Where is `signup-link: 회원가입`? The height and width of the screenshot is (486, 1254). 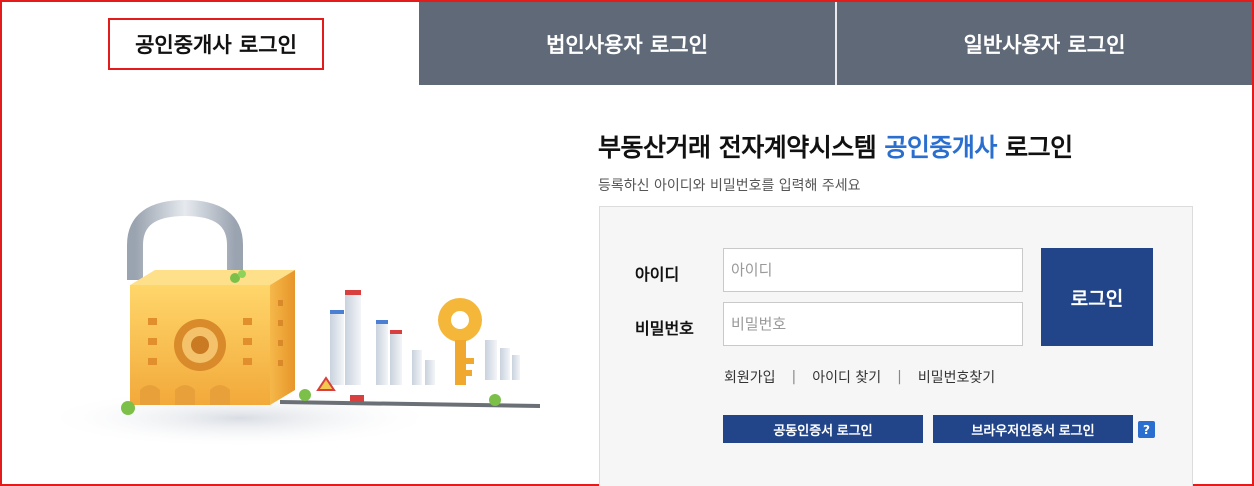 signup-link: 회원가입 is located at coordinates (750, 377).